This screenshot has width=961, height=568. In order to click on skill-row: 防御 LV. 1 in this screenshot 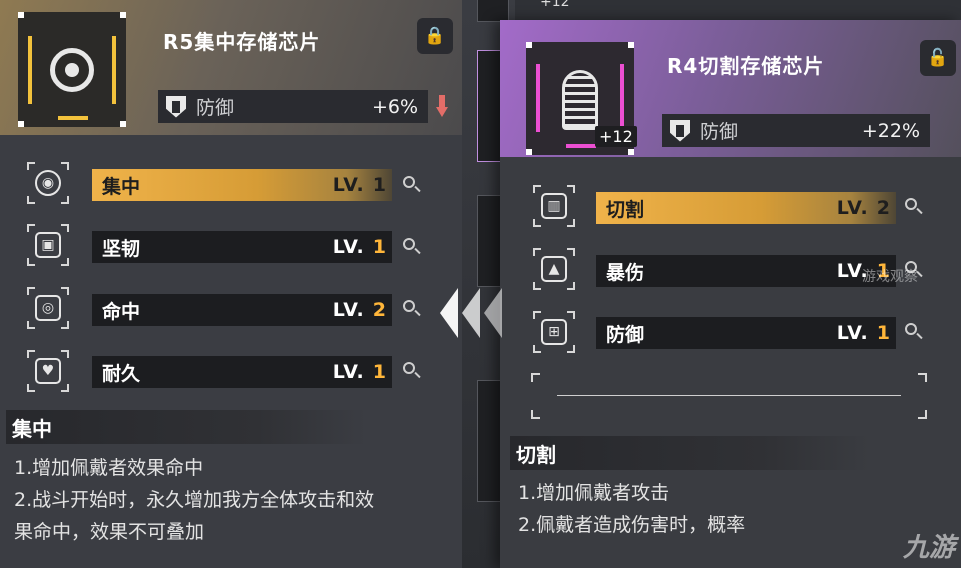, I will do `click(746, 333)`.